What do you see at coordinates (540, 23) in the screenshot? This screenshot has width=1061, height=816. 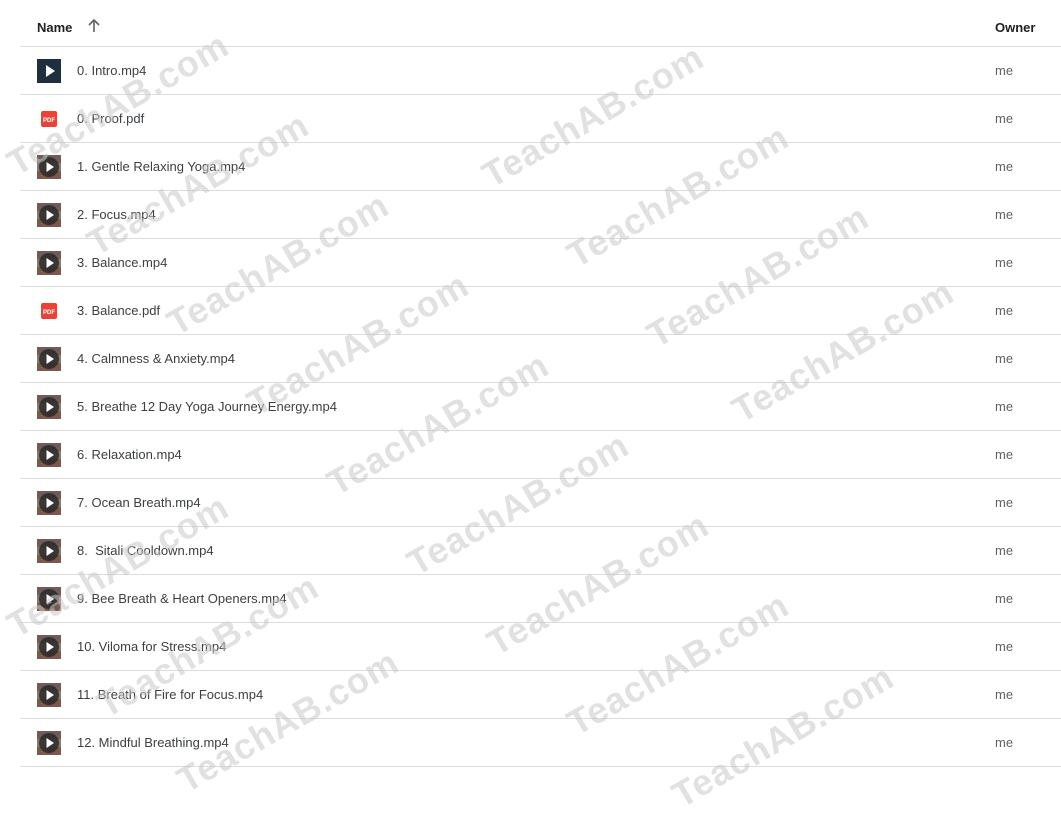 I see `list-header: Name Owner` at bounding box center [540, 23].